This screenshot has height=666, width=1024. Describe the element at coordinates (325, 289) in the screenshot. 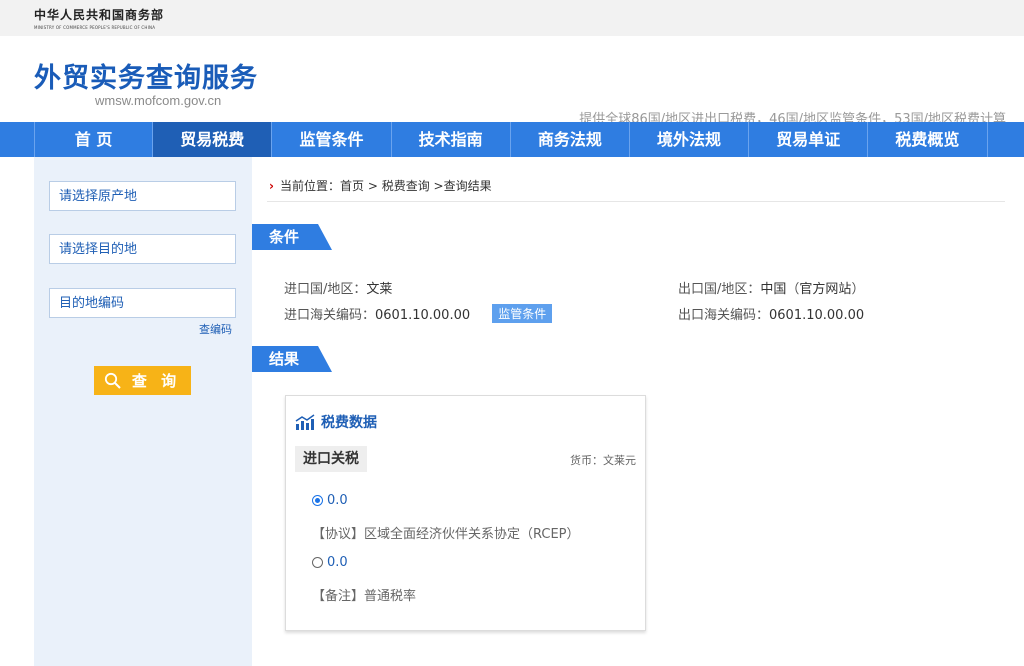

I see `import-country-label: 进口国/地区：` at that location.